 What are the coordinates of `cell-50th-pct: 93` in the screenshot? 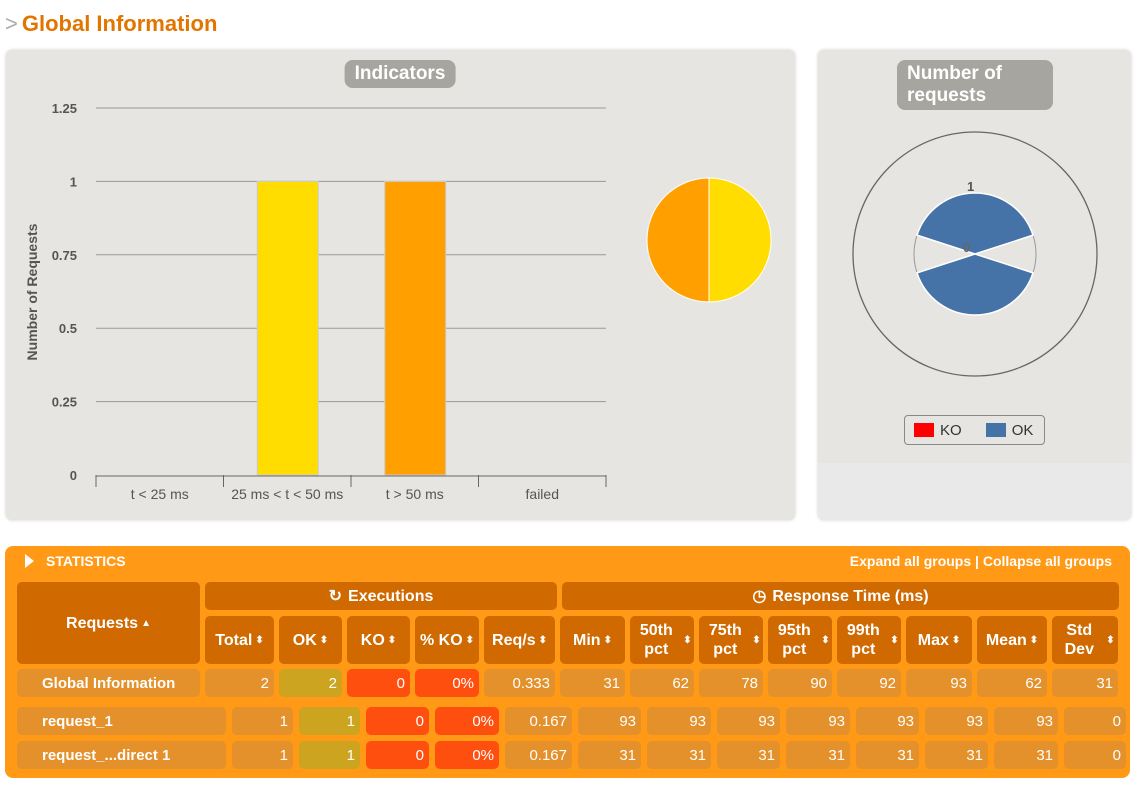 It's located at (679, 721).